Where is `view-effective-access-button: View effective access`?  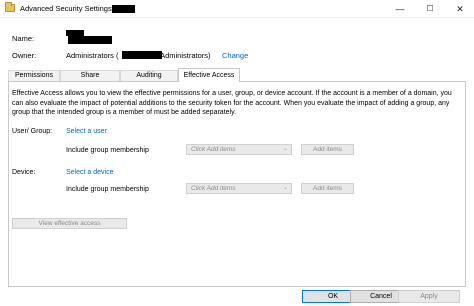 view-effective-access-button: View effective access is located at coordinates (69, 223).